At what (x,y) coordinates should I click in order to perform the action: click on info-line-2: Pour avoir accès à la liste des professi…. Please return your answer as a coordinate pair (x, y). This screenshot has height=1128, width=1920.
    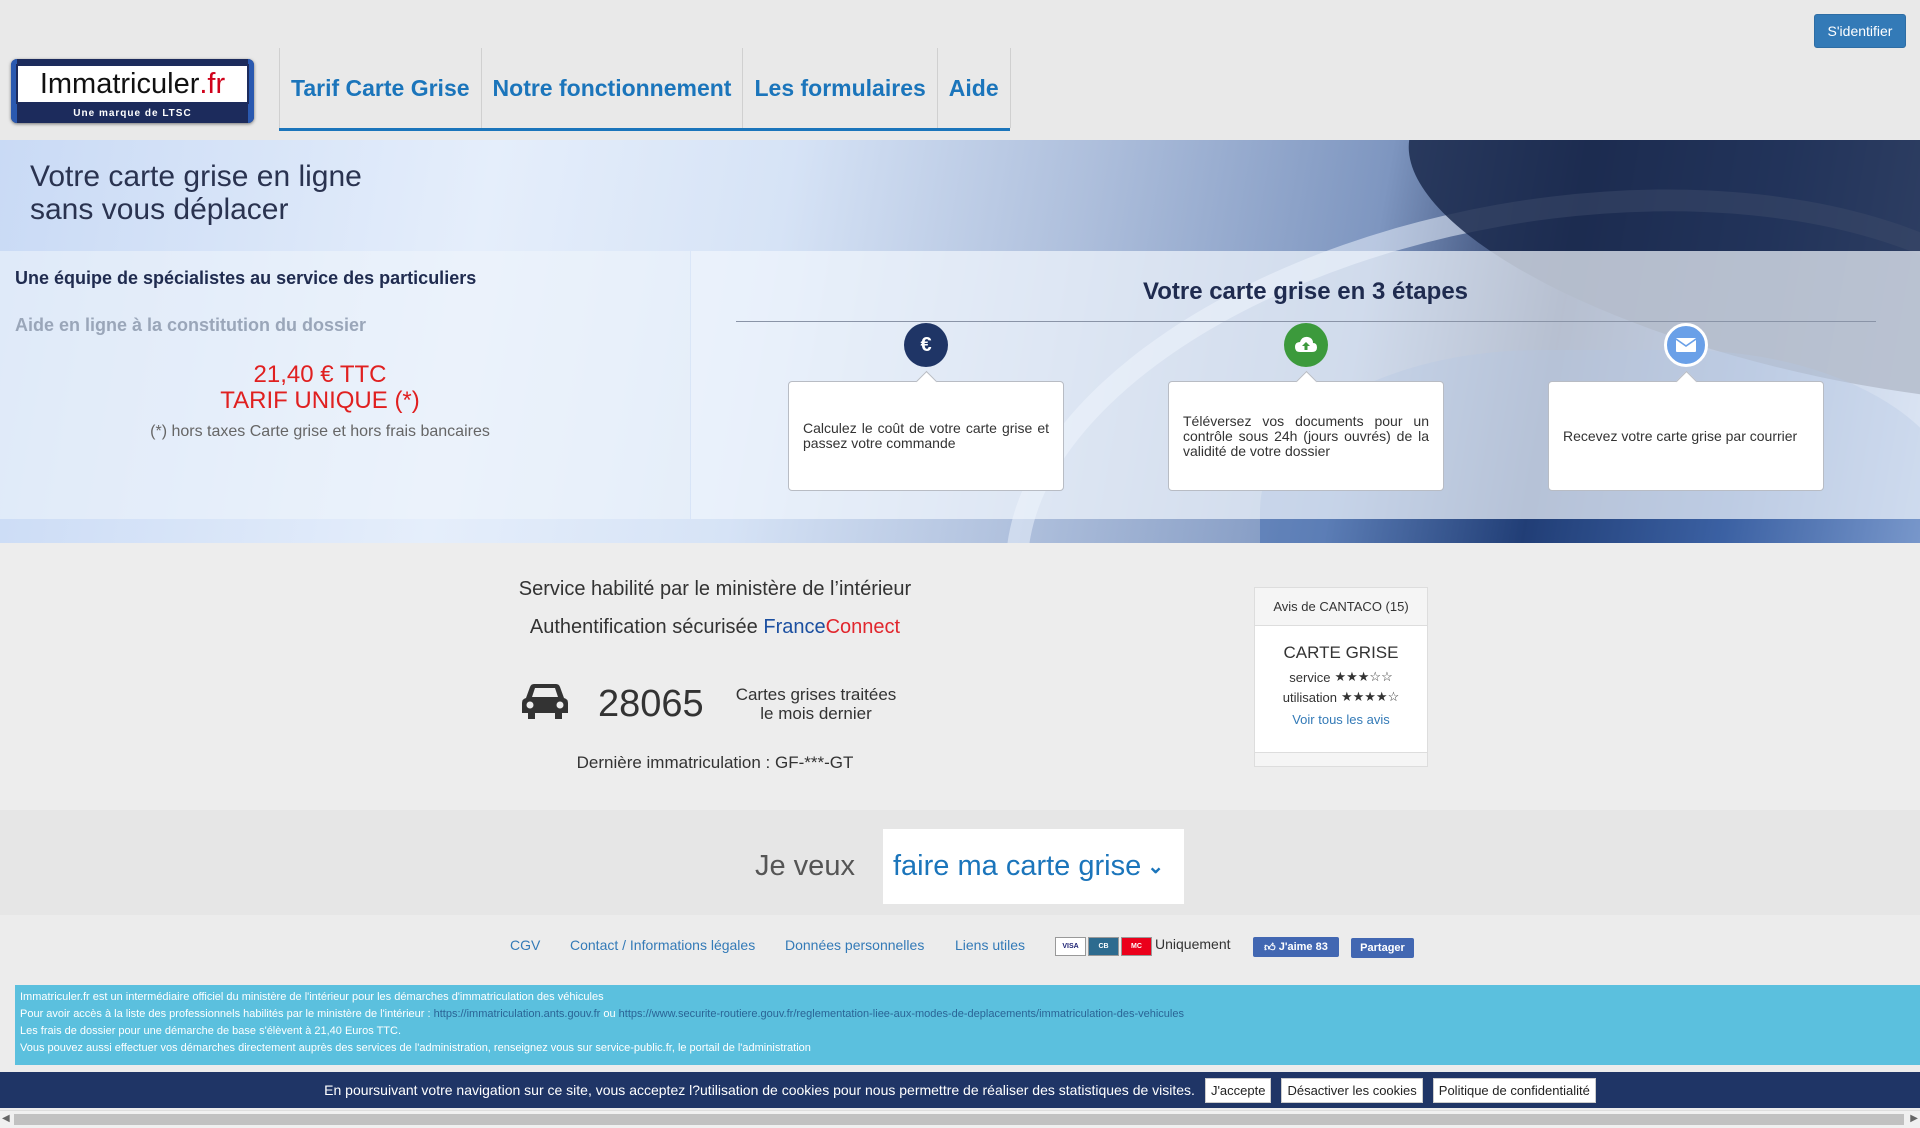
    Looking at the image, I should click on (967, 1014).